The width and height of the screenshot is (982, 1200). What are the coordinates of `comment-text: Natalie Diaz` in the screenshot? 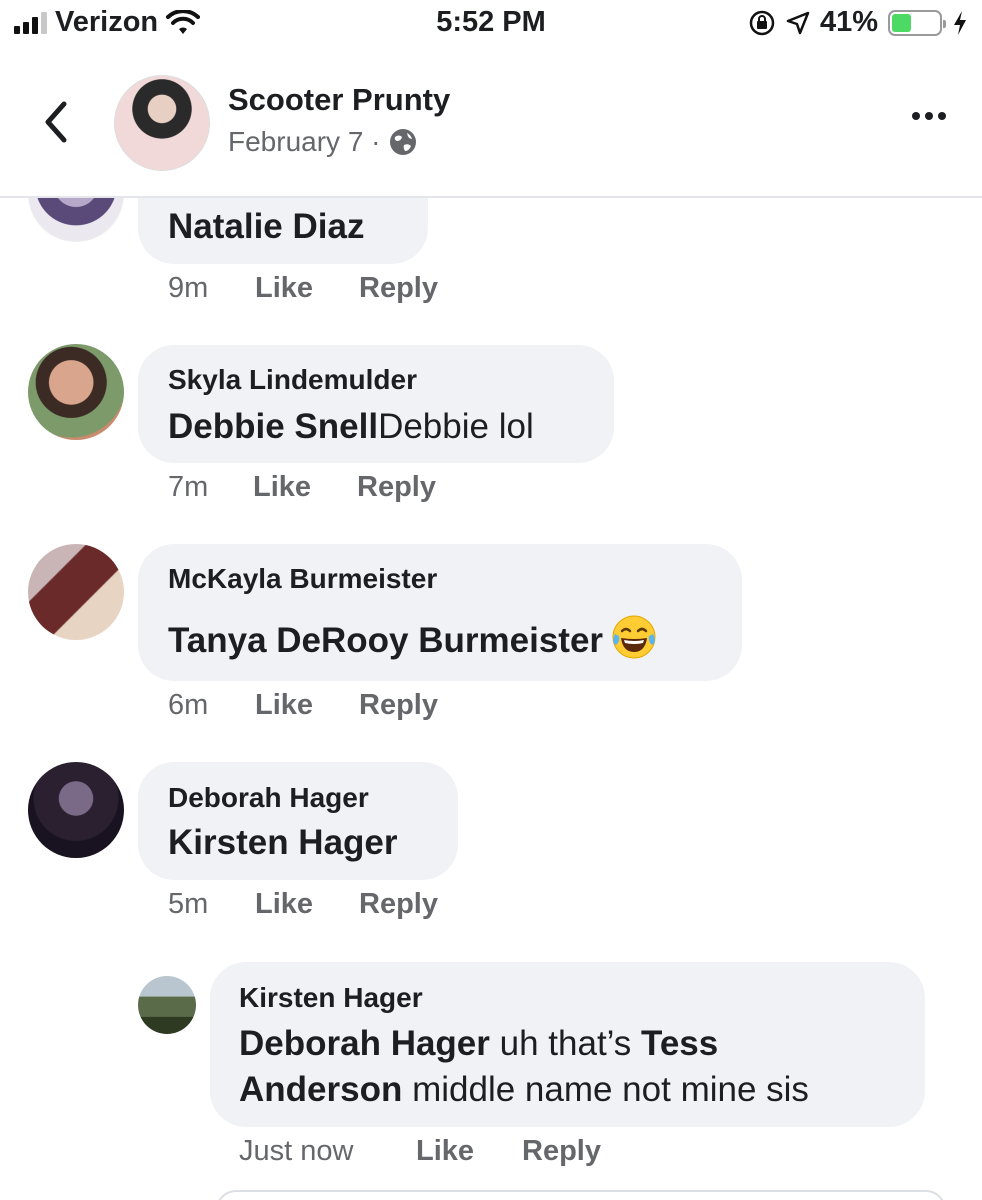 It's located at (266, 227).